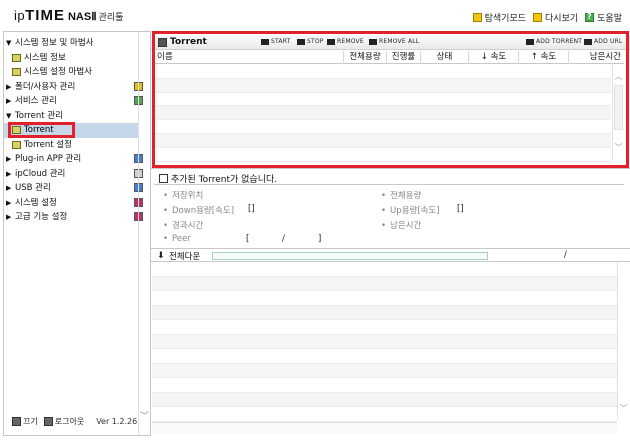 The width and height of the screenshot is (630, 440). I want to click on stop-label: STOP, so click(315, 41).